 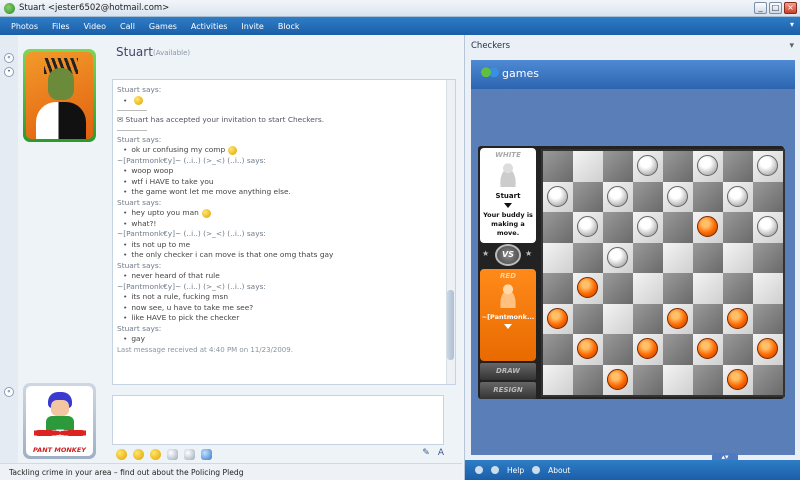 I want to click on scroll-thumb, so click(x=450, y=325).